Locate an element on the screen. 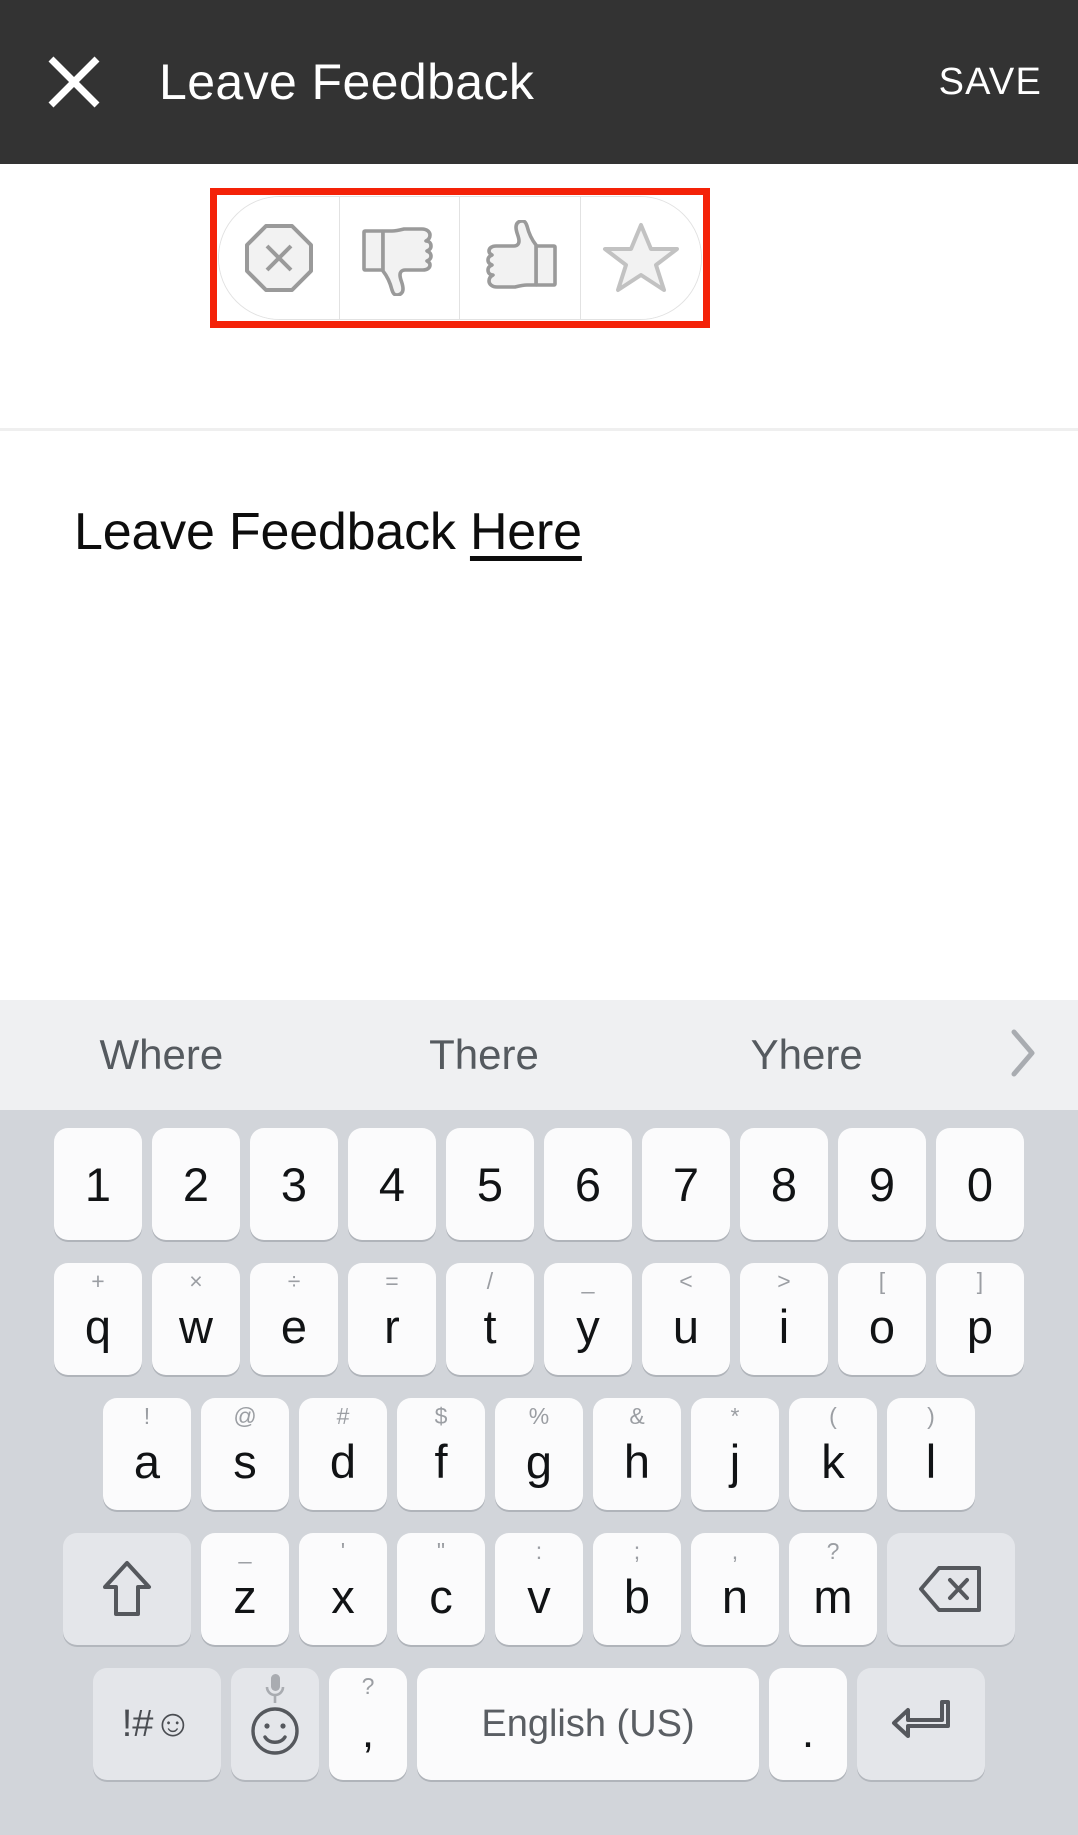 Image resolution: width=1078 pixels, height=1835 pixels. suggestions-expand-button is located at coordinates (1023, 1055).